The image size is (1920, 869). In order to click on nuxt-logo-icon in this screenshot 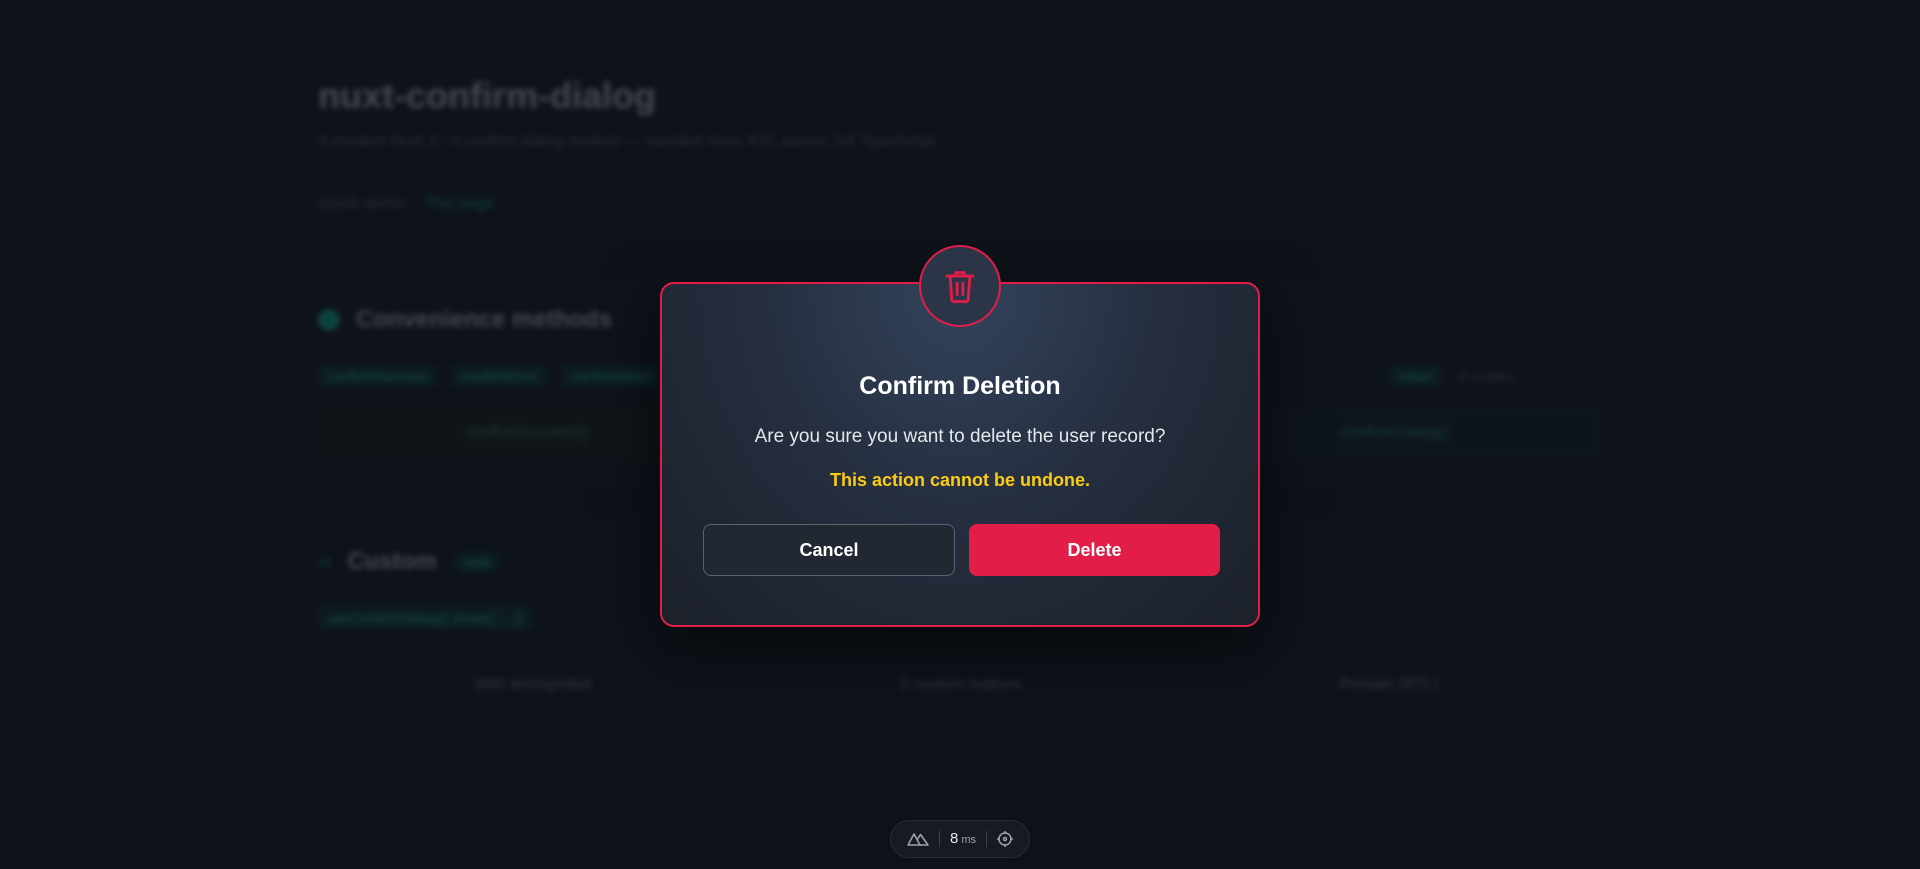, I will do `click(918, 839)`.